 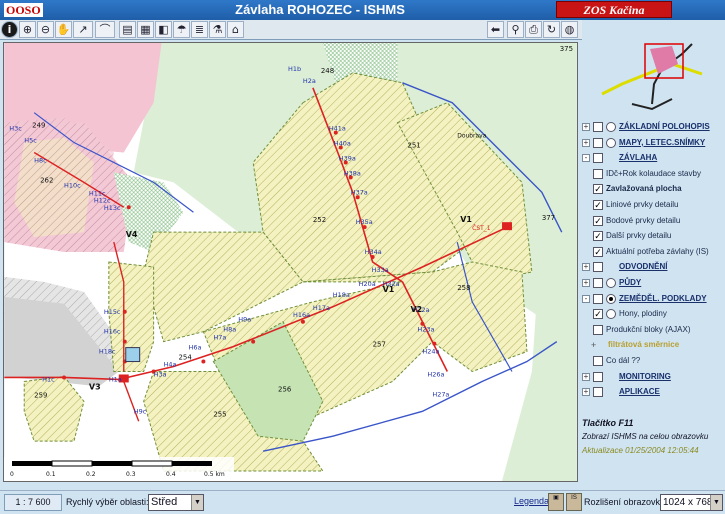 I want to click on svg-text: H9c, so click(x=140, y=411).